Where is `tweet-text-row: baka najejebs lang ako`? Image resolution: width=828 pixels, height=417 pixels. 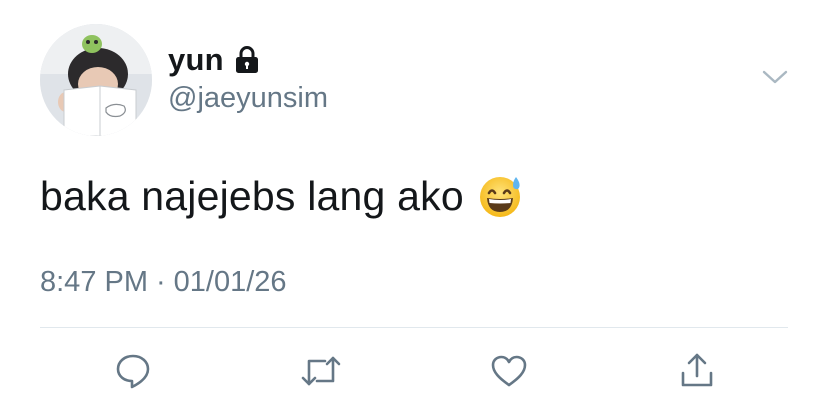
tweet-text-row: baka najejebs lang ako is located at coordinates (282, 196).